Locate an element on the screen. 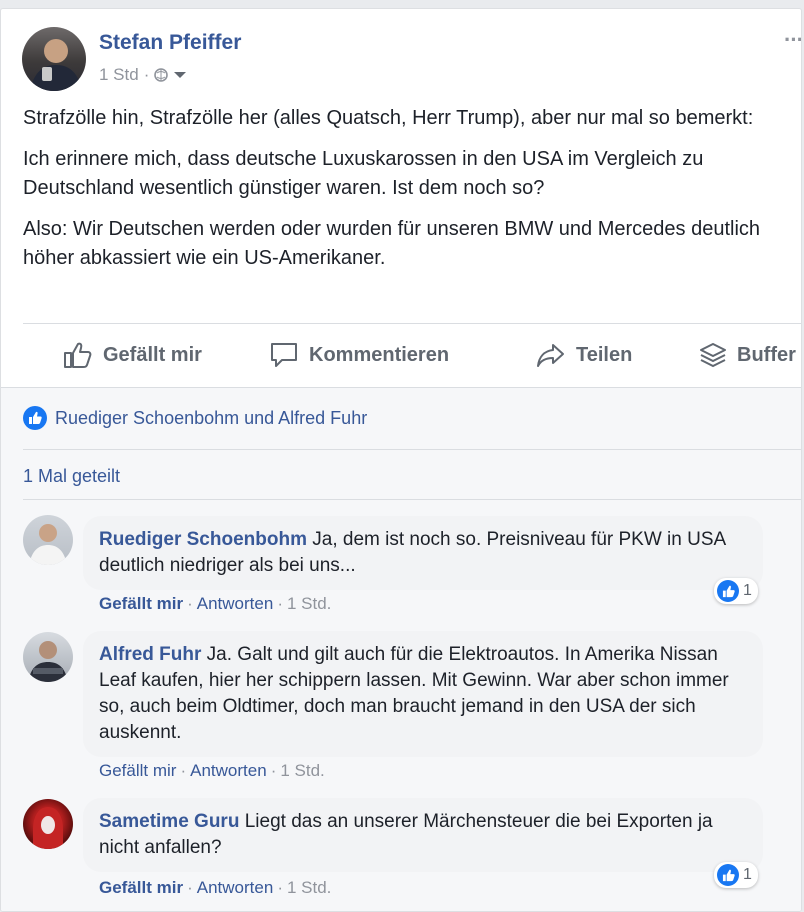 The width and height of the screenshot is (804, 912). reactions-summary: Ruediger Schoenbohm und Alfred Fuhr is located at coordinates (195, 418).